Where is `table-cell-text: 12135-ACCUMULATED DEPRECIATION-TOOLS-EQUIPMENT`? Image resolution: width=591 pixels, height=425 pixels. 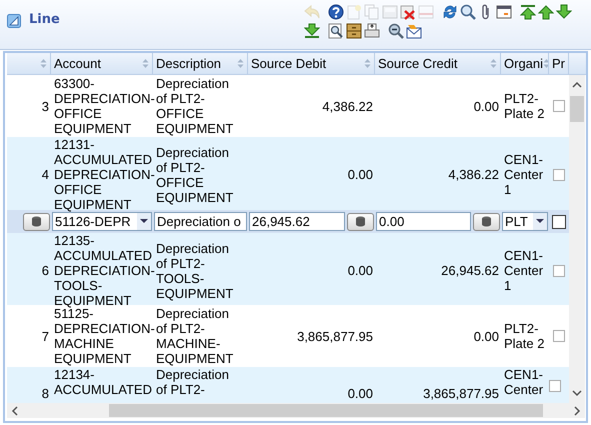 table-cell-text: 12135-ACCUMULATED DEPRECIATION-TOOLS-EQUIPMENT is located at coordinates (103, 270).